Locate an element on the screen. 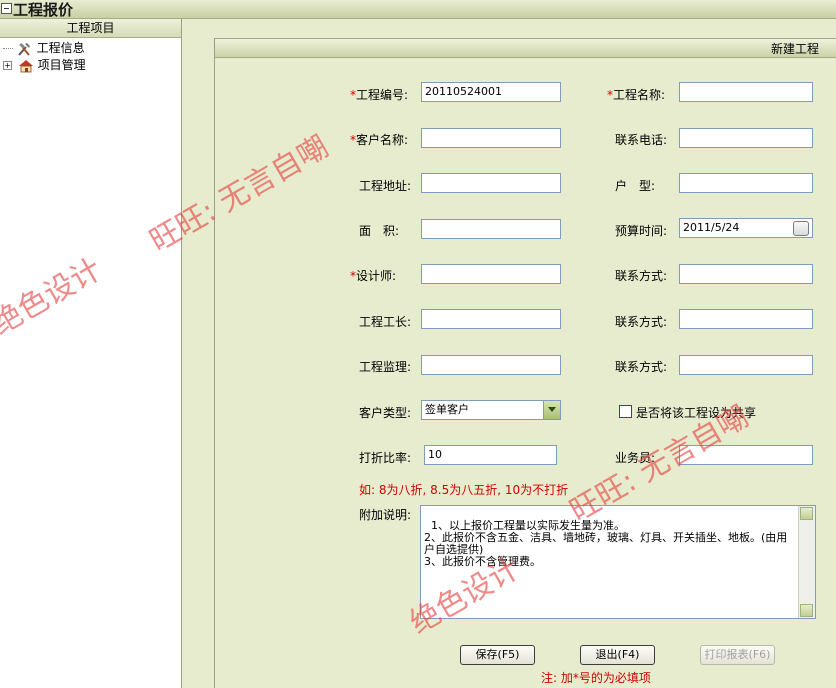 The width and height of the screenshot is (836, 688). foreman-contact-label: 联系方式: is located at coordinates (641, 322).